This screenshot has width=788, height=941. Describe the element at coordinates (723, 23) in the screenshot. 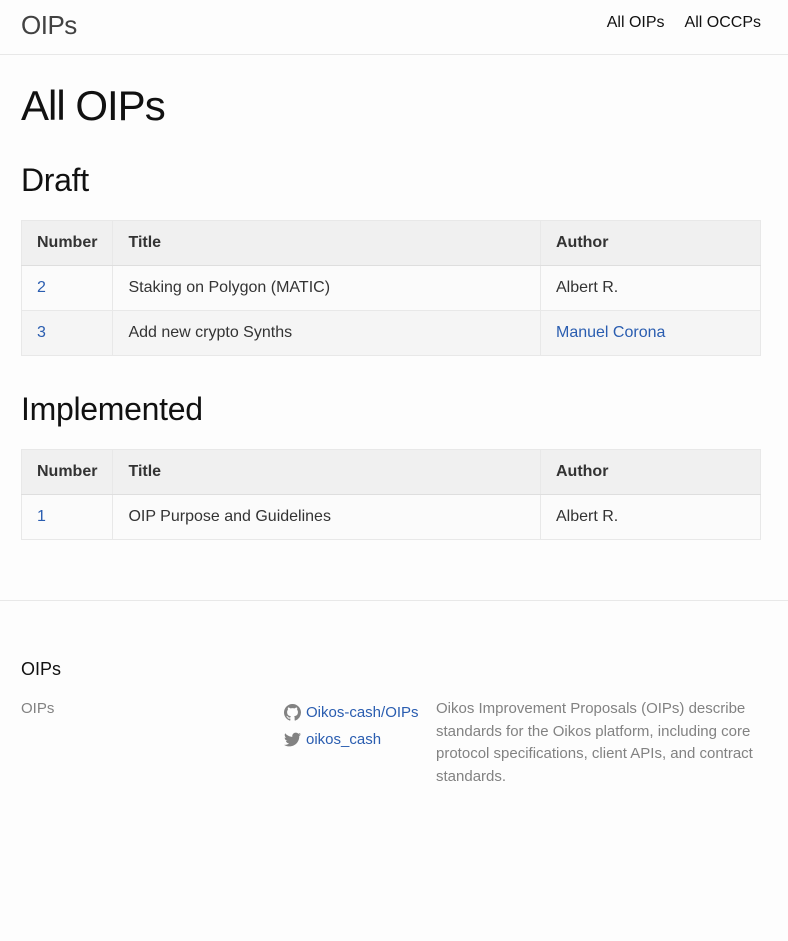

I see `nav-link-all-occps: All OCCPs` at that location.